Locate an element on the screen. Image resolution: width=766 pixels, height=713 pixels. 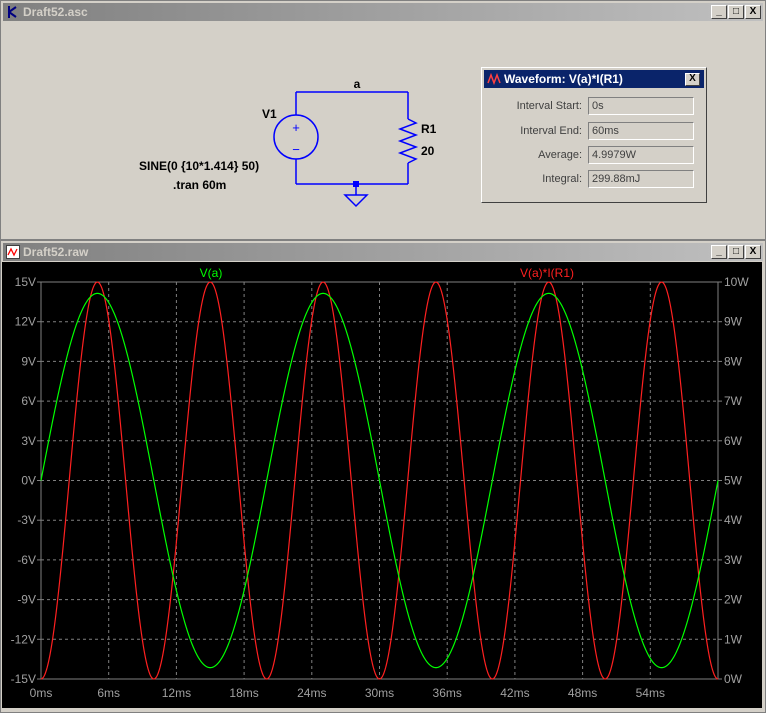
resistor-symbol is located at coordinates (408, 141).